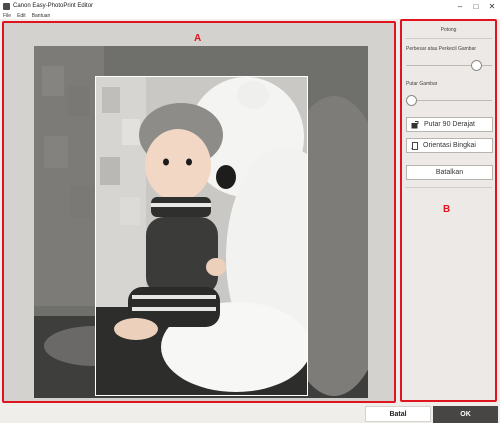  What do you see at coordinates (465, 414) in the screenshot?
I see `ok-button: OK` at bounding box center [465, 414].